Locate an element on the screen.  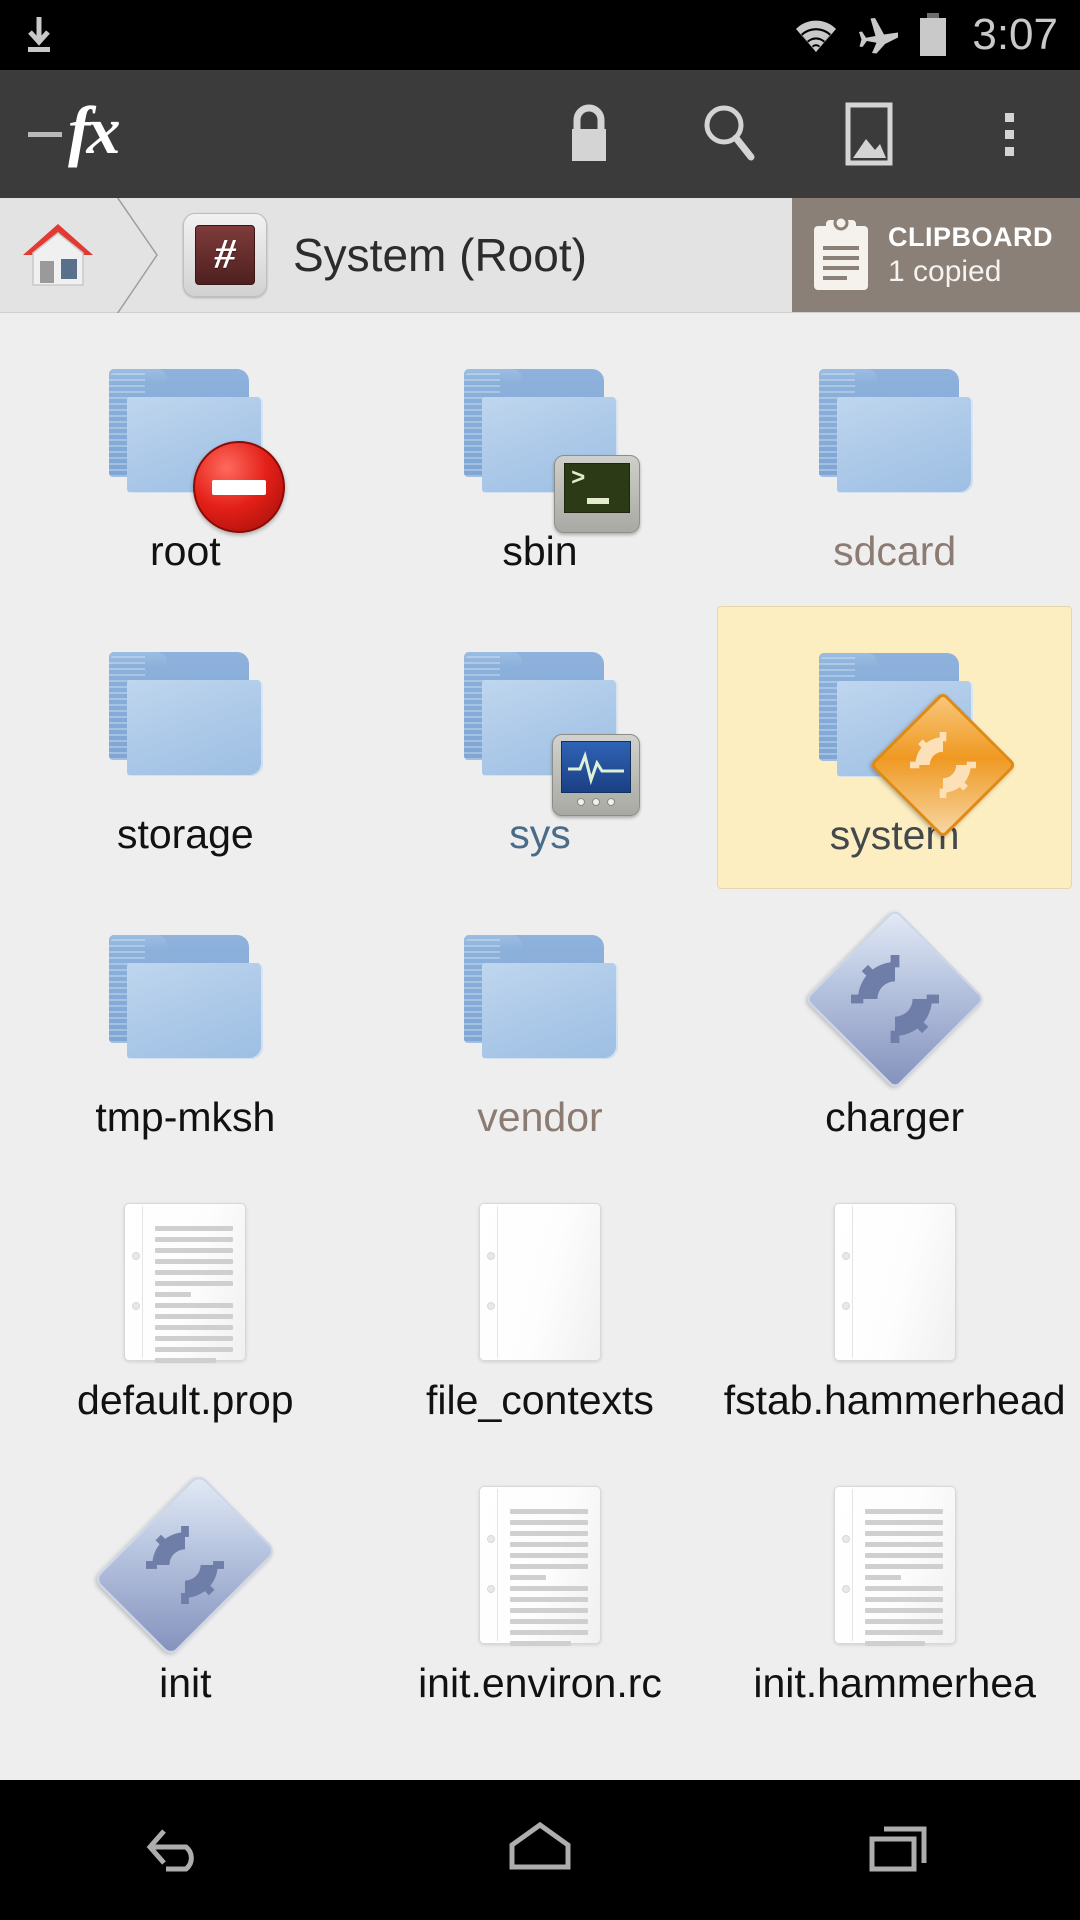
file-label: init is located at coordinates (185, 1683).